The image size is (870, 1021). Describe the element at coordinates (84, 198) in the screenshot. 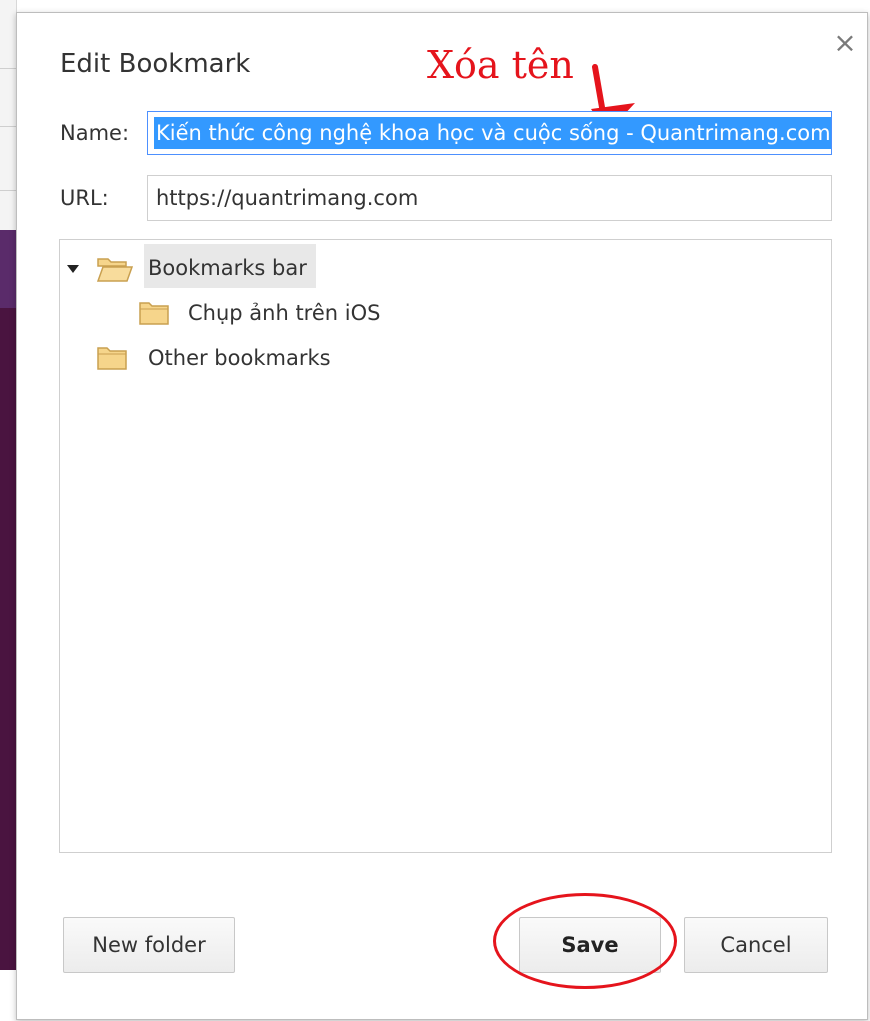

I see `url-label: URL:` at that location.